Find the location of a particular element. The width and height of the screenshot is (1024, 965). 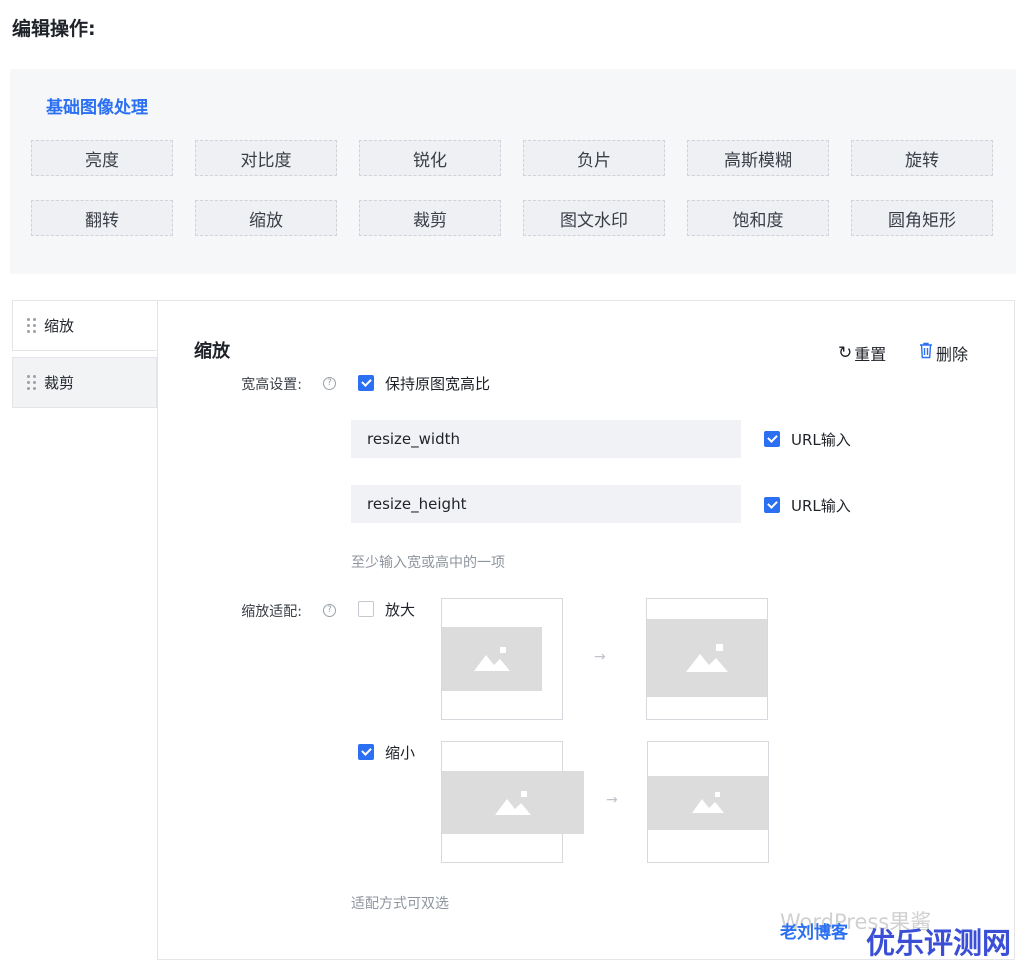

op-list-item-label: 缩放 is located at coordinates (59, 326).